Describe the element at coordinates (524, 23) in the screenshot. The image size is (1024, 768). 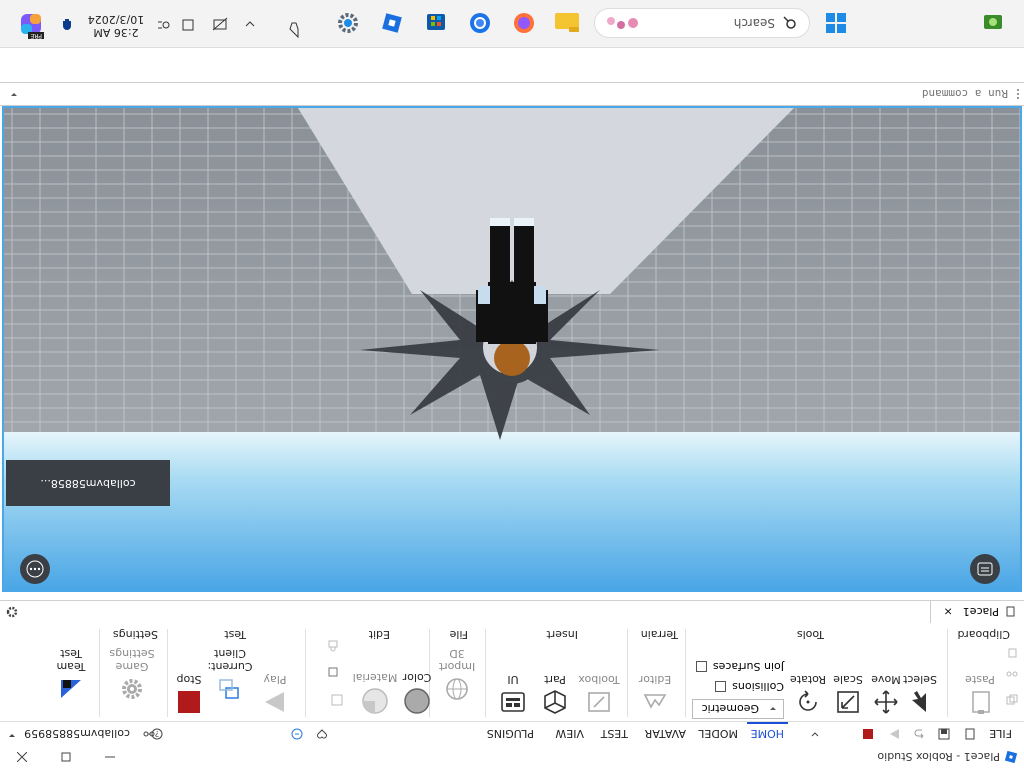
I see `firefox-icon` at that location.